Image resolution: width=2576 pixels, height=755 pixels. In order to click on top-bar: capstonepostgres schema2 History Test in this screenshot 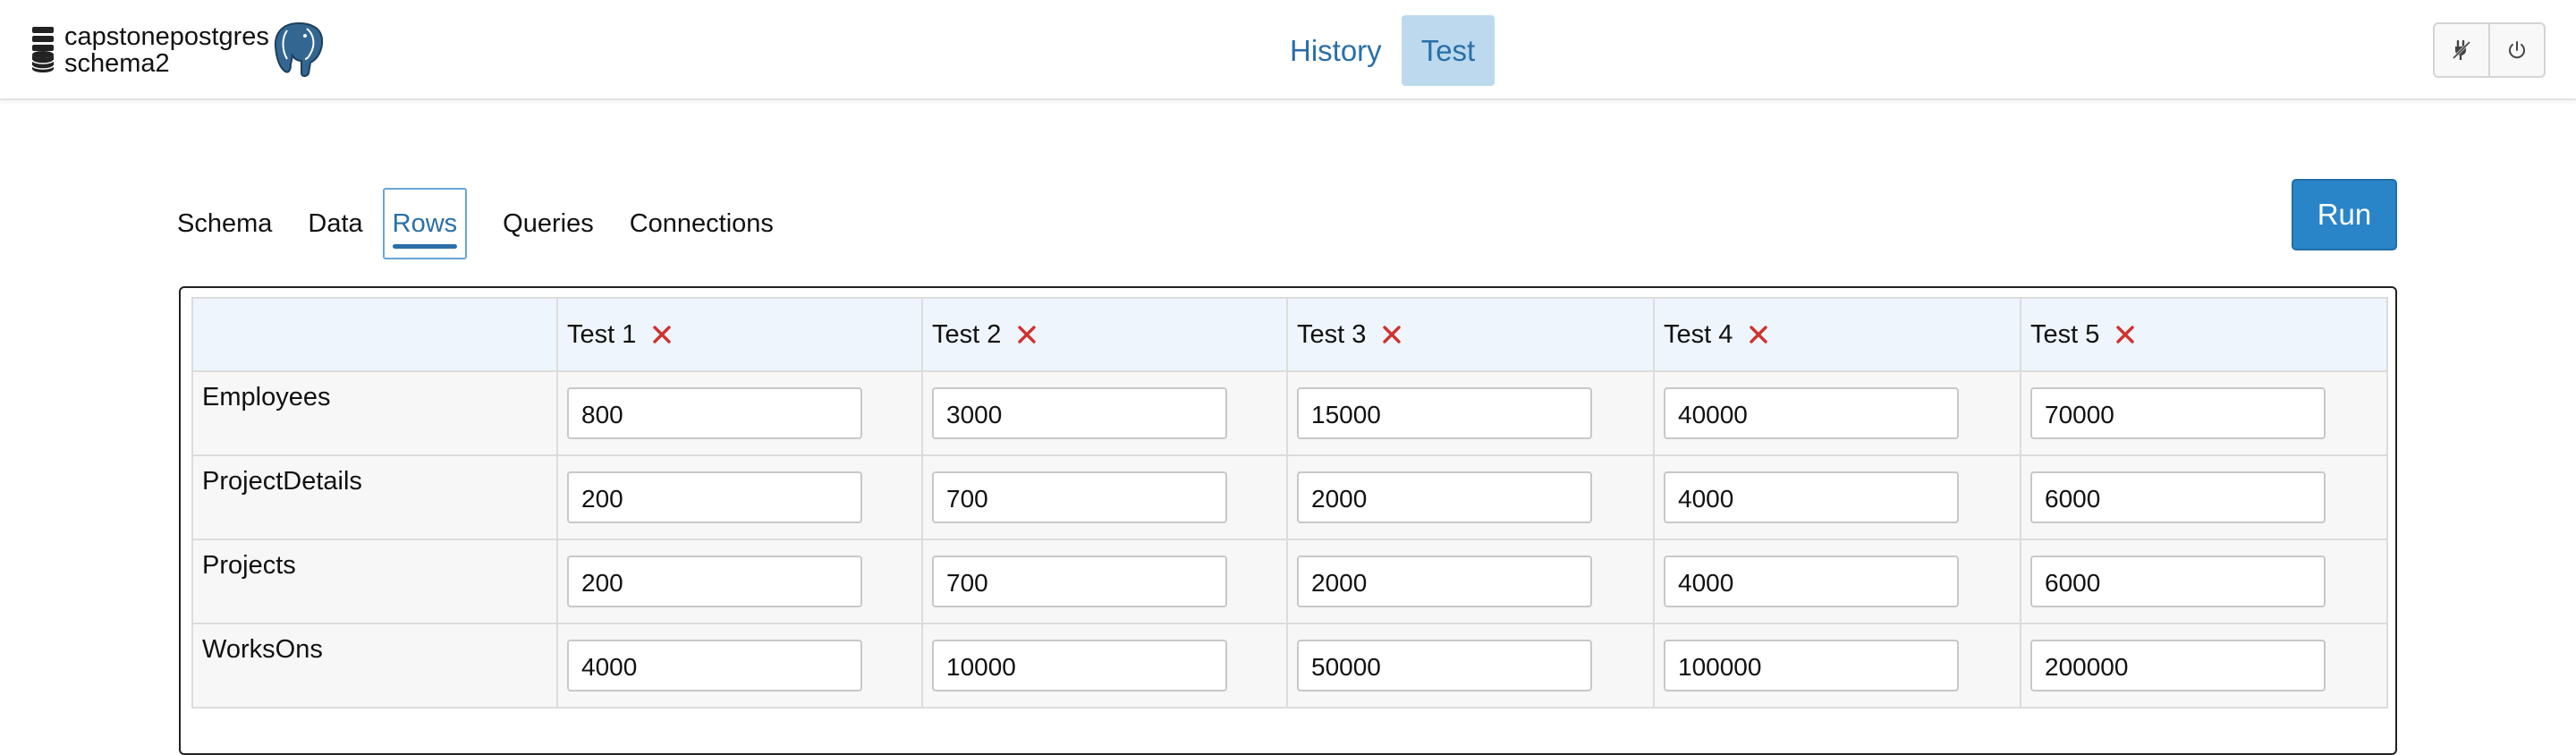, I will do `click(1288, 50)`.